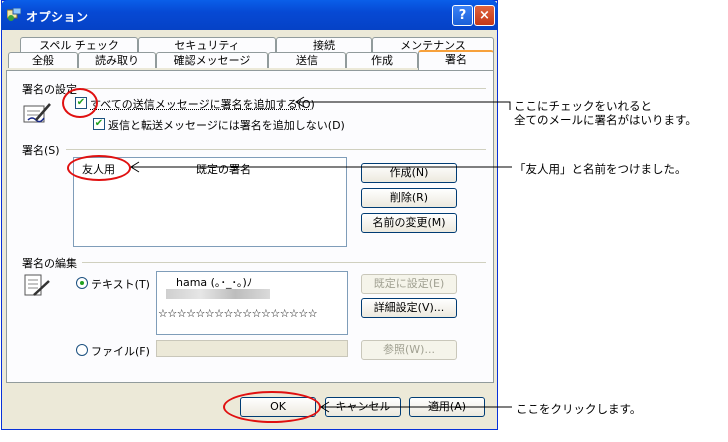 The width and height of the screenshot is (728, 442). What do you see at coordinates (120, 351) in the screenshot?
I see `file-option-label: ファイル(F)` at bounding box center [120, 351].